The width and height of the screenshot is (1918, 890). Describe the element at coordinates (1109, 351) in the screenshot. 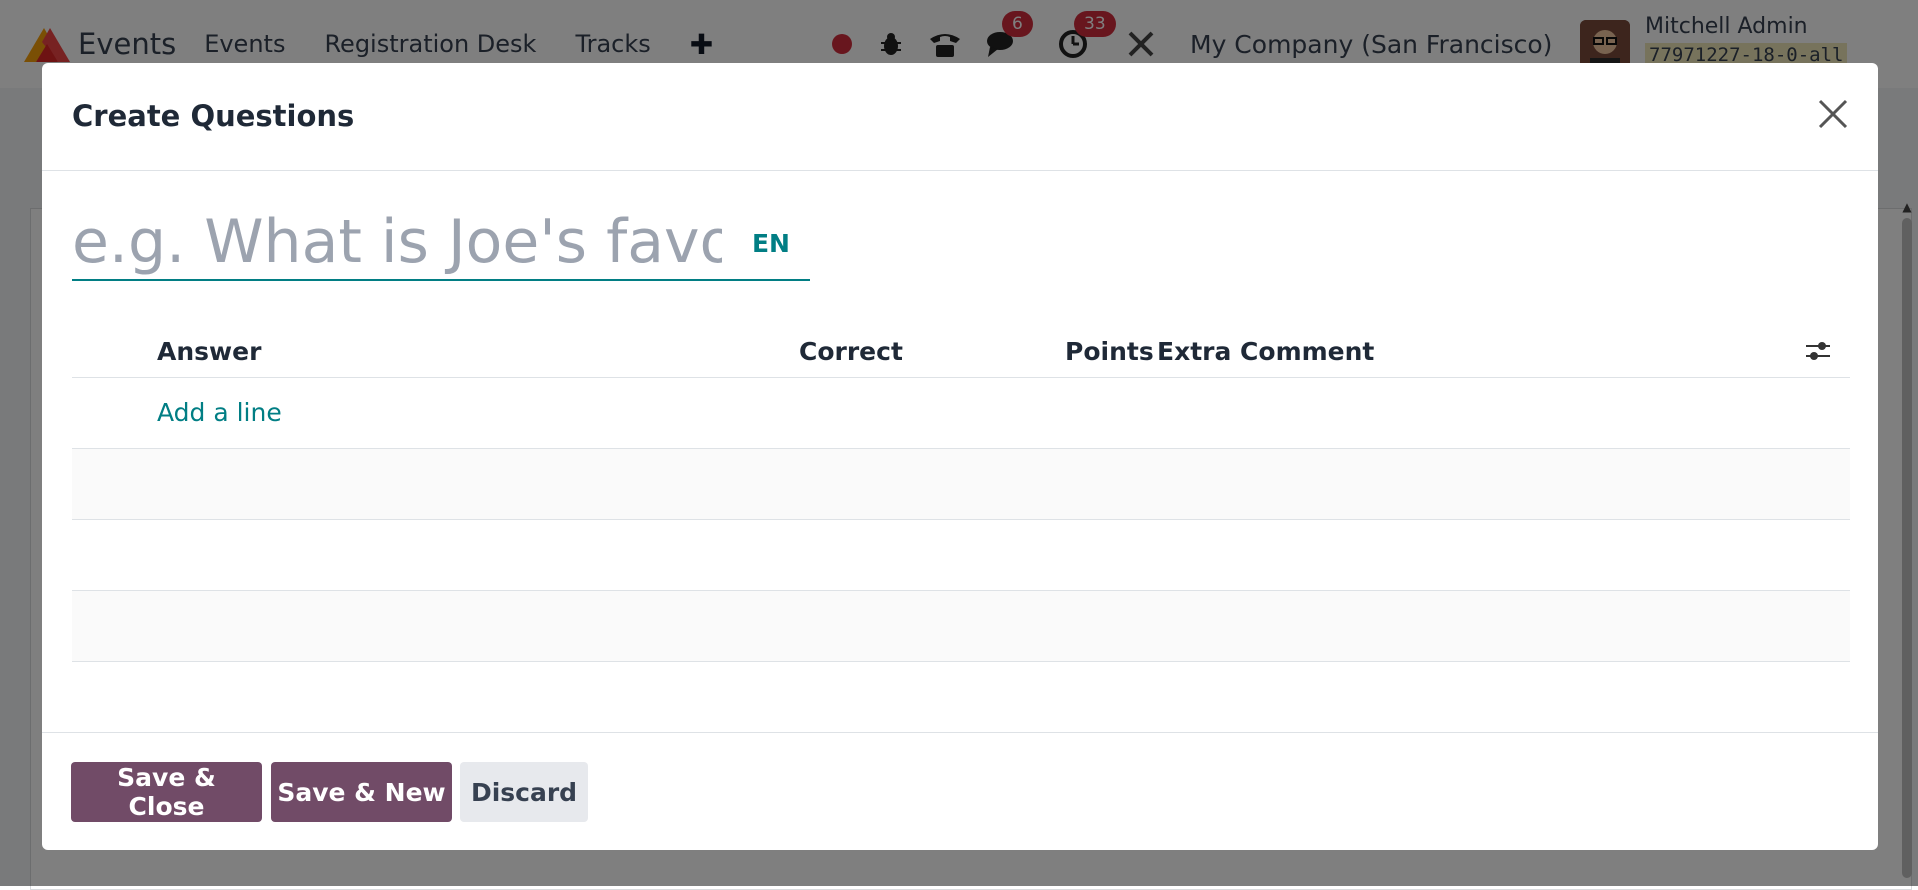

I see `column-header-points: Points` at that location.